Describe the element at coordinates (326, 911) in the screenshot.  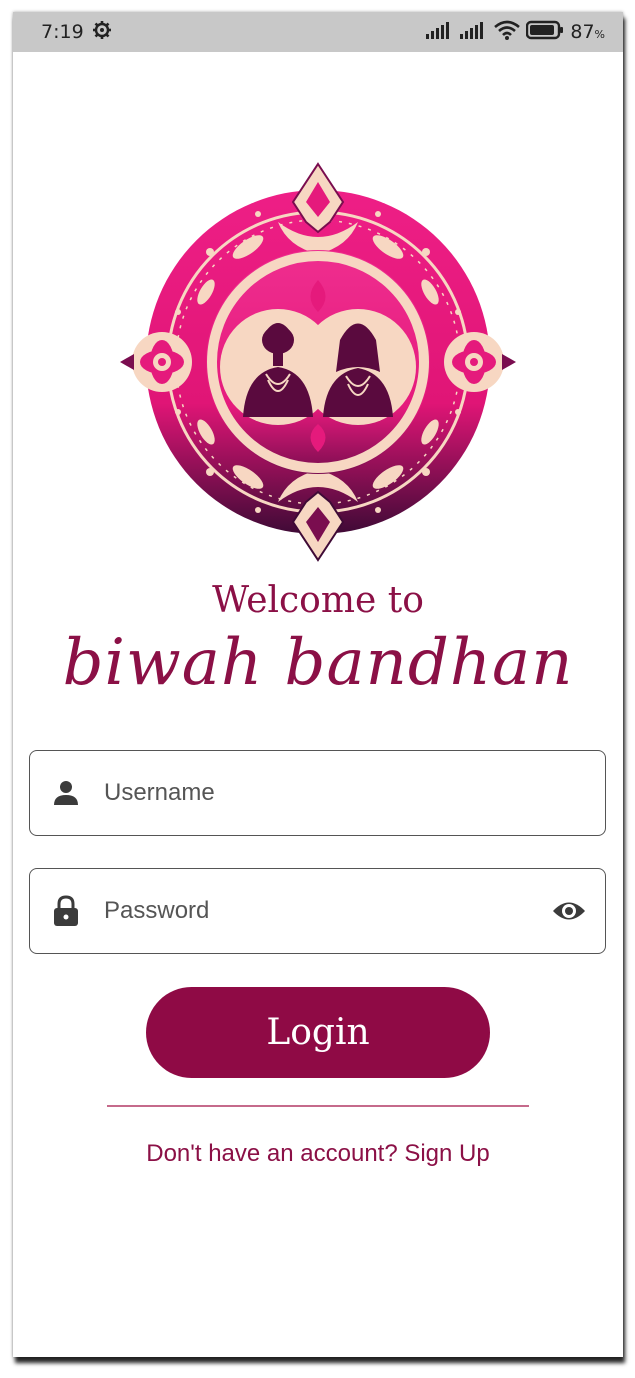
I see `password-input` at that location.